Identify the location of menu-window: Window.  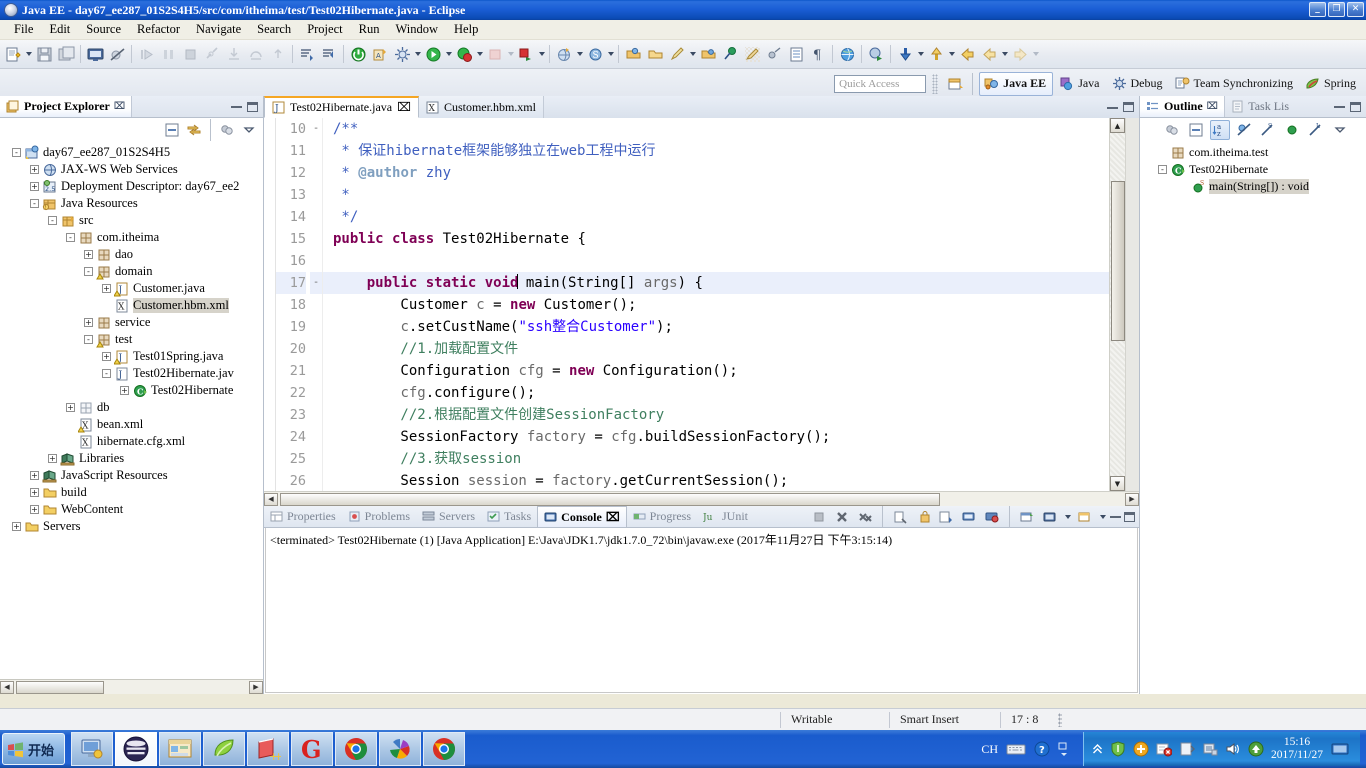
(416, 29).